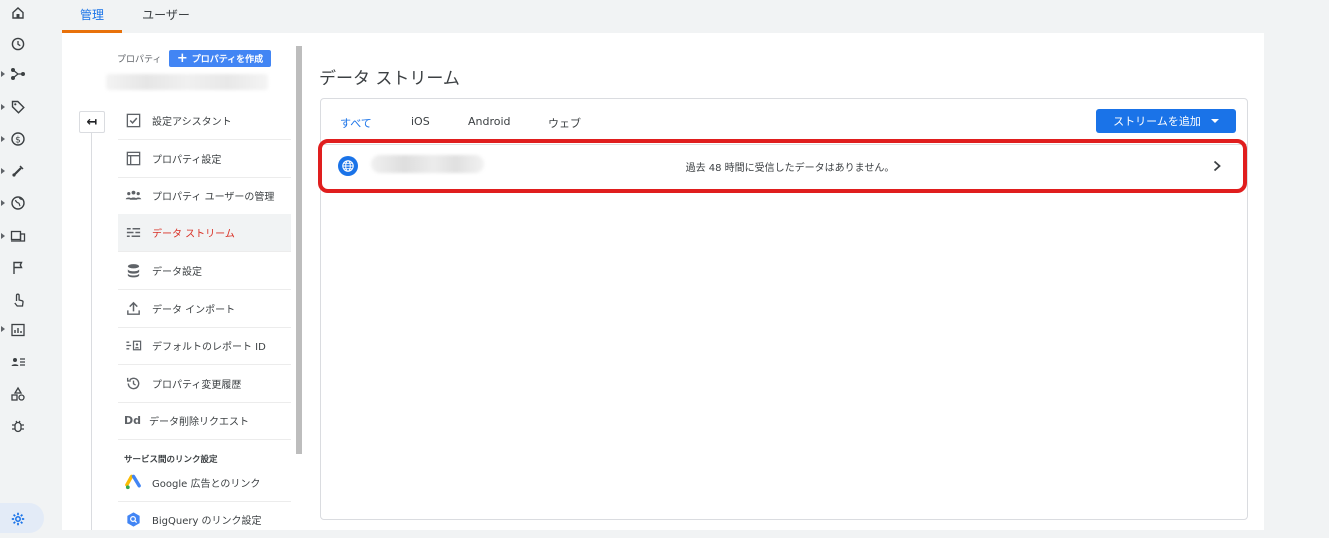 The height and width of the screenshot is (538, 1329). What do you see at coordinates (564, 123) in the screenshot?
I see `subtab-web: ウェブ` at bounding box center [564, 123].